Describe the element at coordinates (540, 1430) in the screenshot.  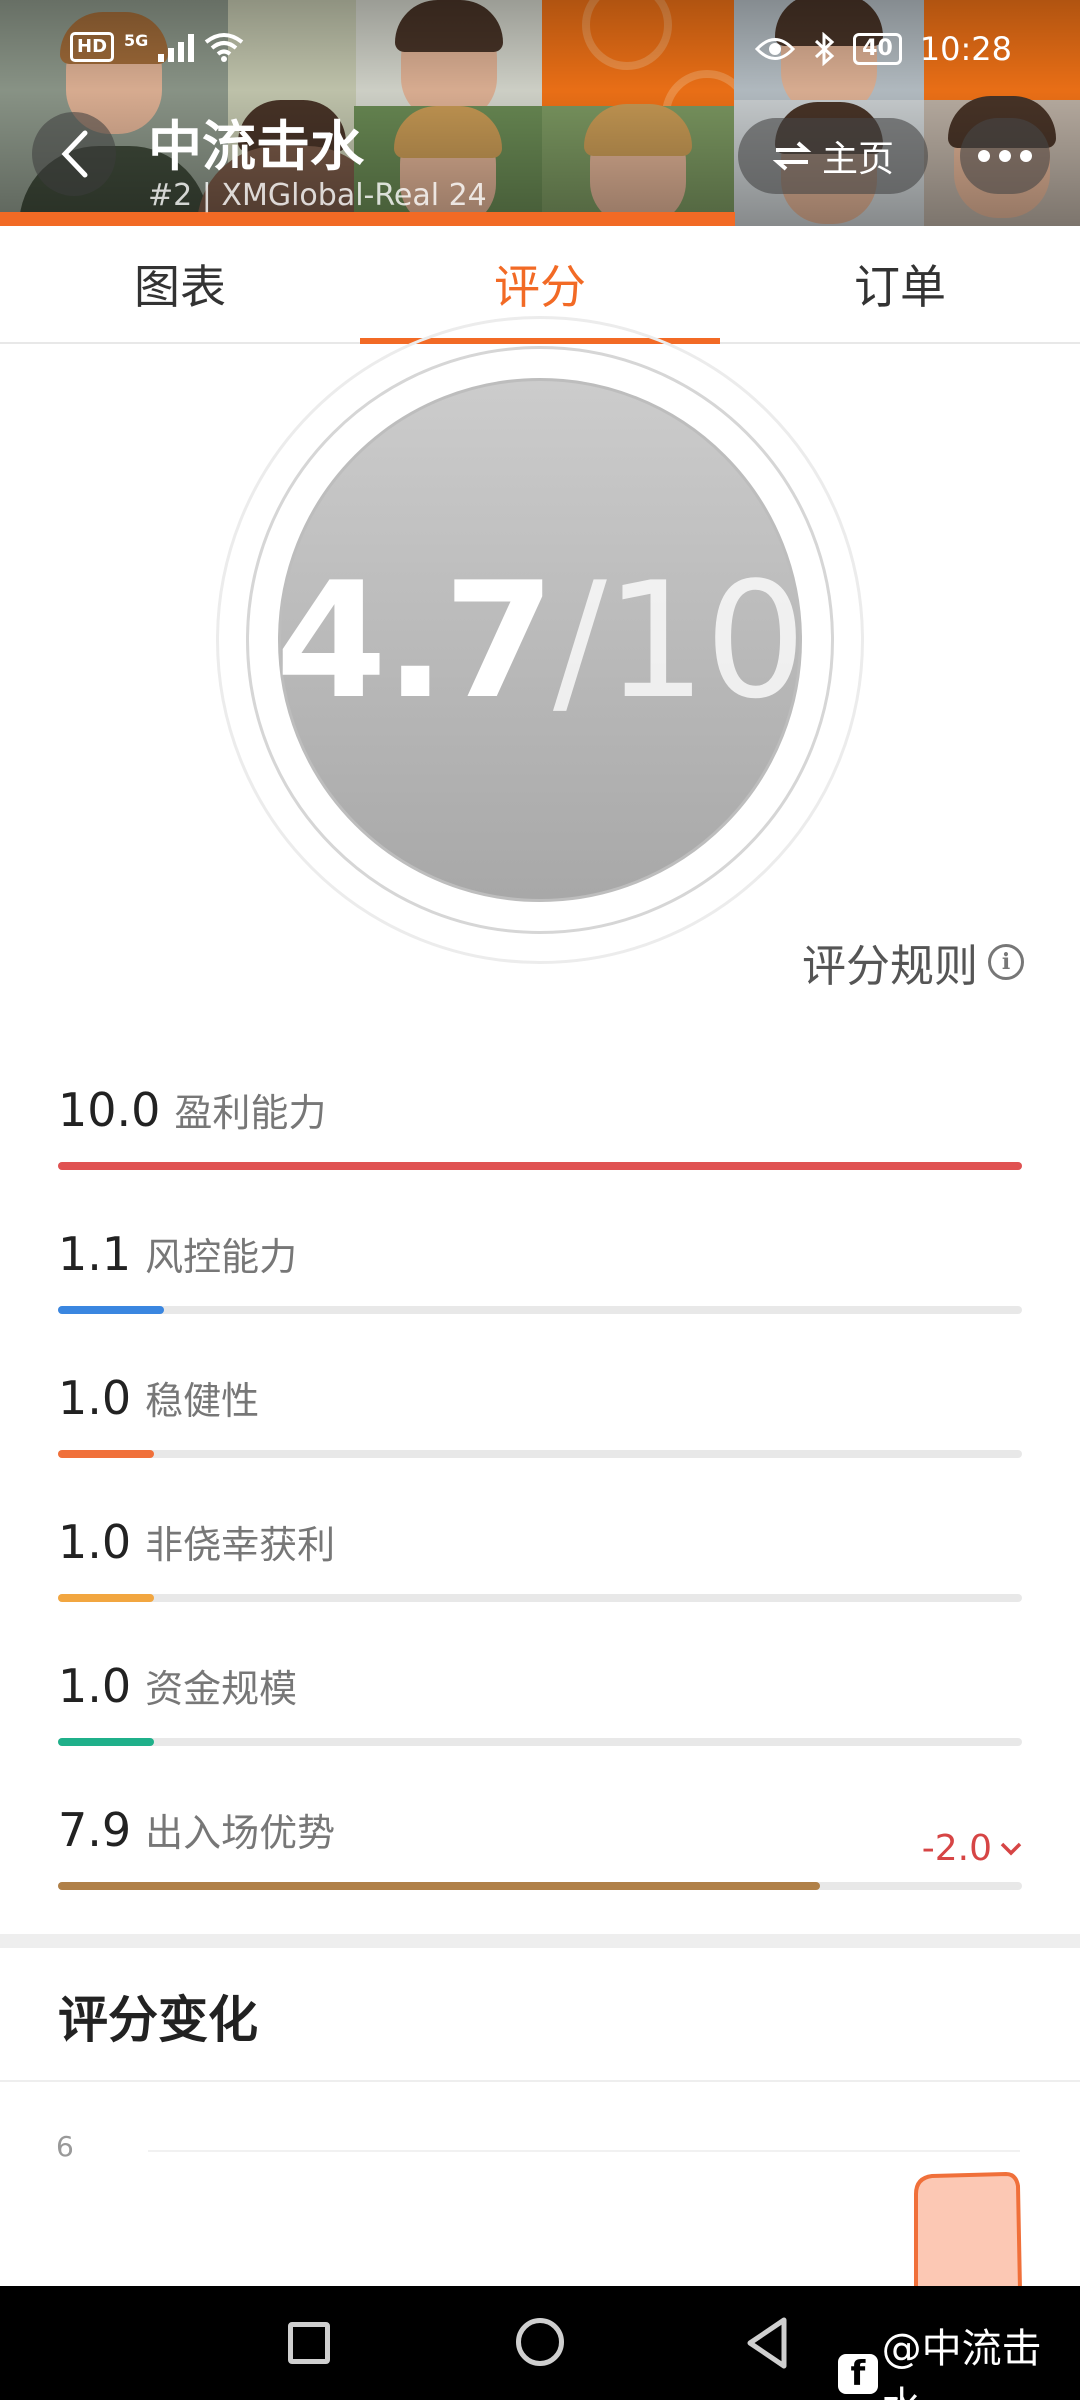
I see `metric-stability: 1.0 稳健性` at that location.